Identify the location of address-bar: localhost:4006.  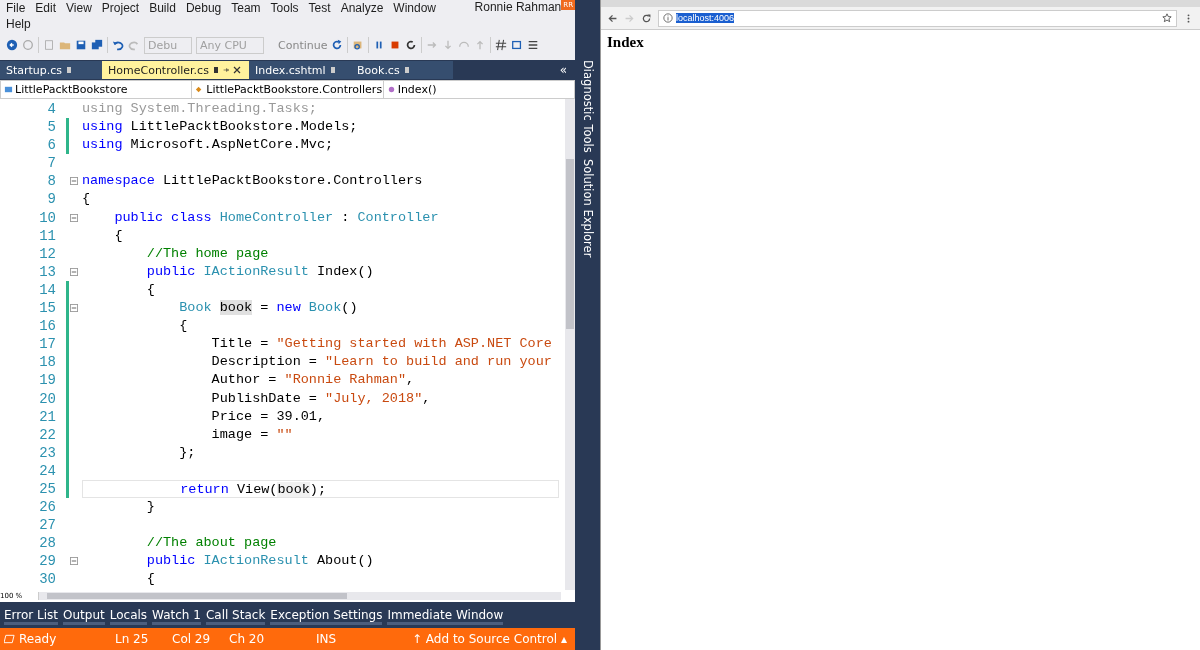
(917, 18).